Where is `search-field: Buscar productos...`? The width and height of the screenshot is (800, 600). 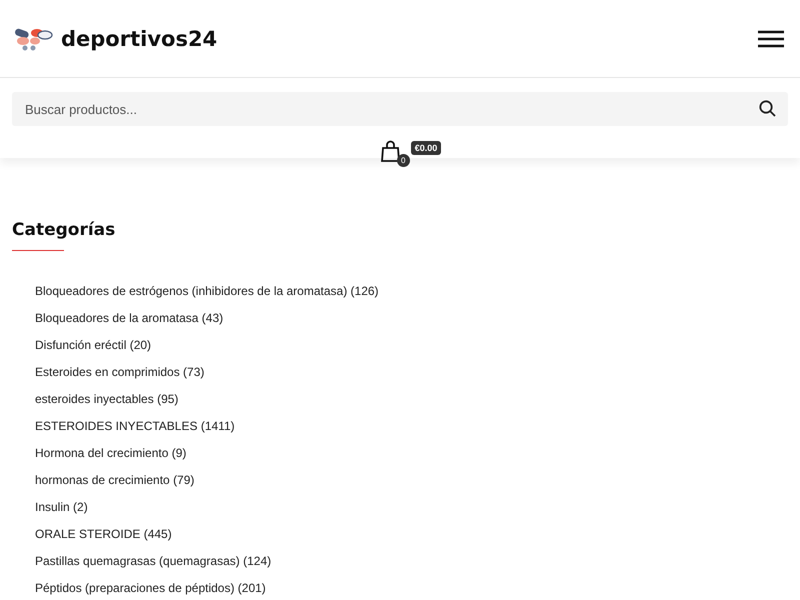 search-field: Buscar productos... is located at coordinates (400, 109).